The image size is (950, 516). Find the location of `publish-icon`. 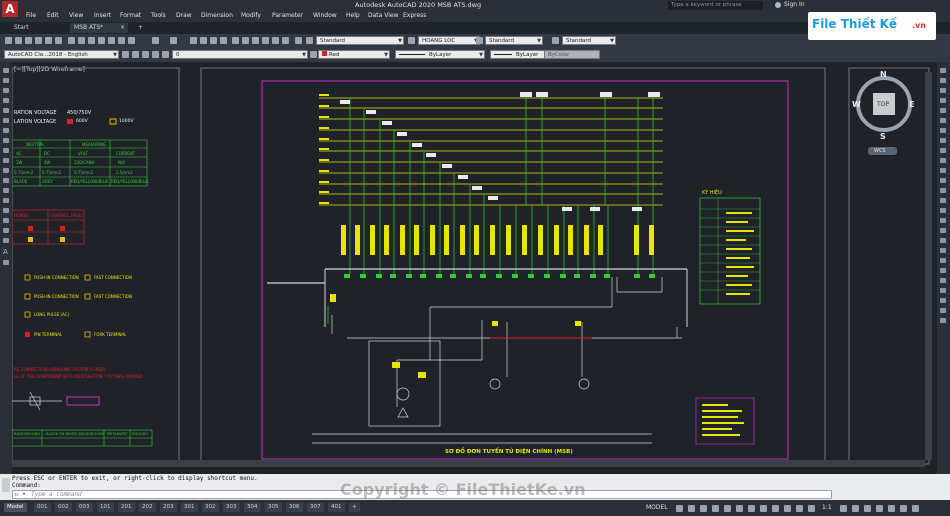

publish-icon is located at coordinates (58, 40).